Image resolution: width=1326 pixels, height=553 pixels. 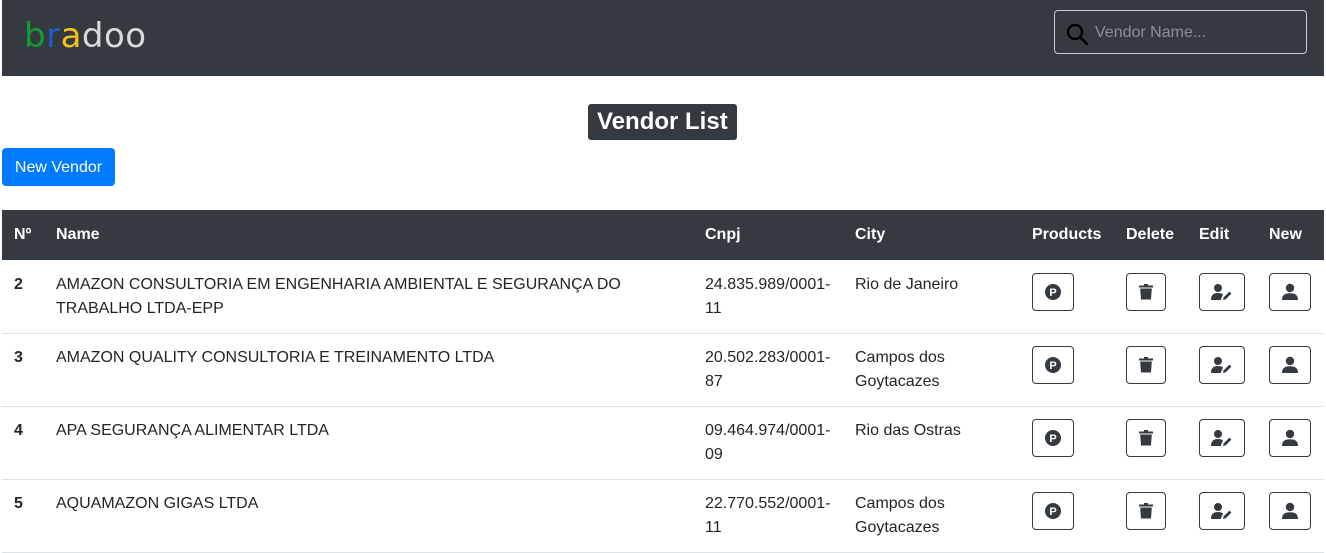 I want to click on col-header-name: Name, so click(x=78, y=234).